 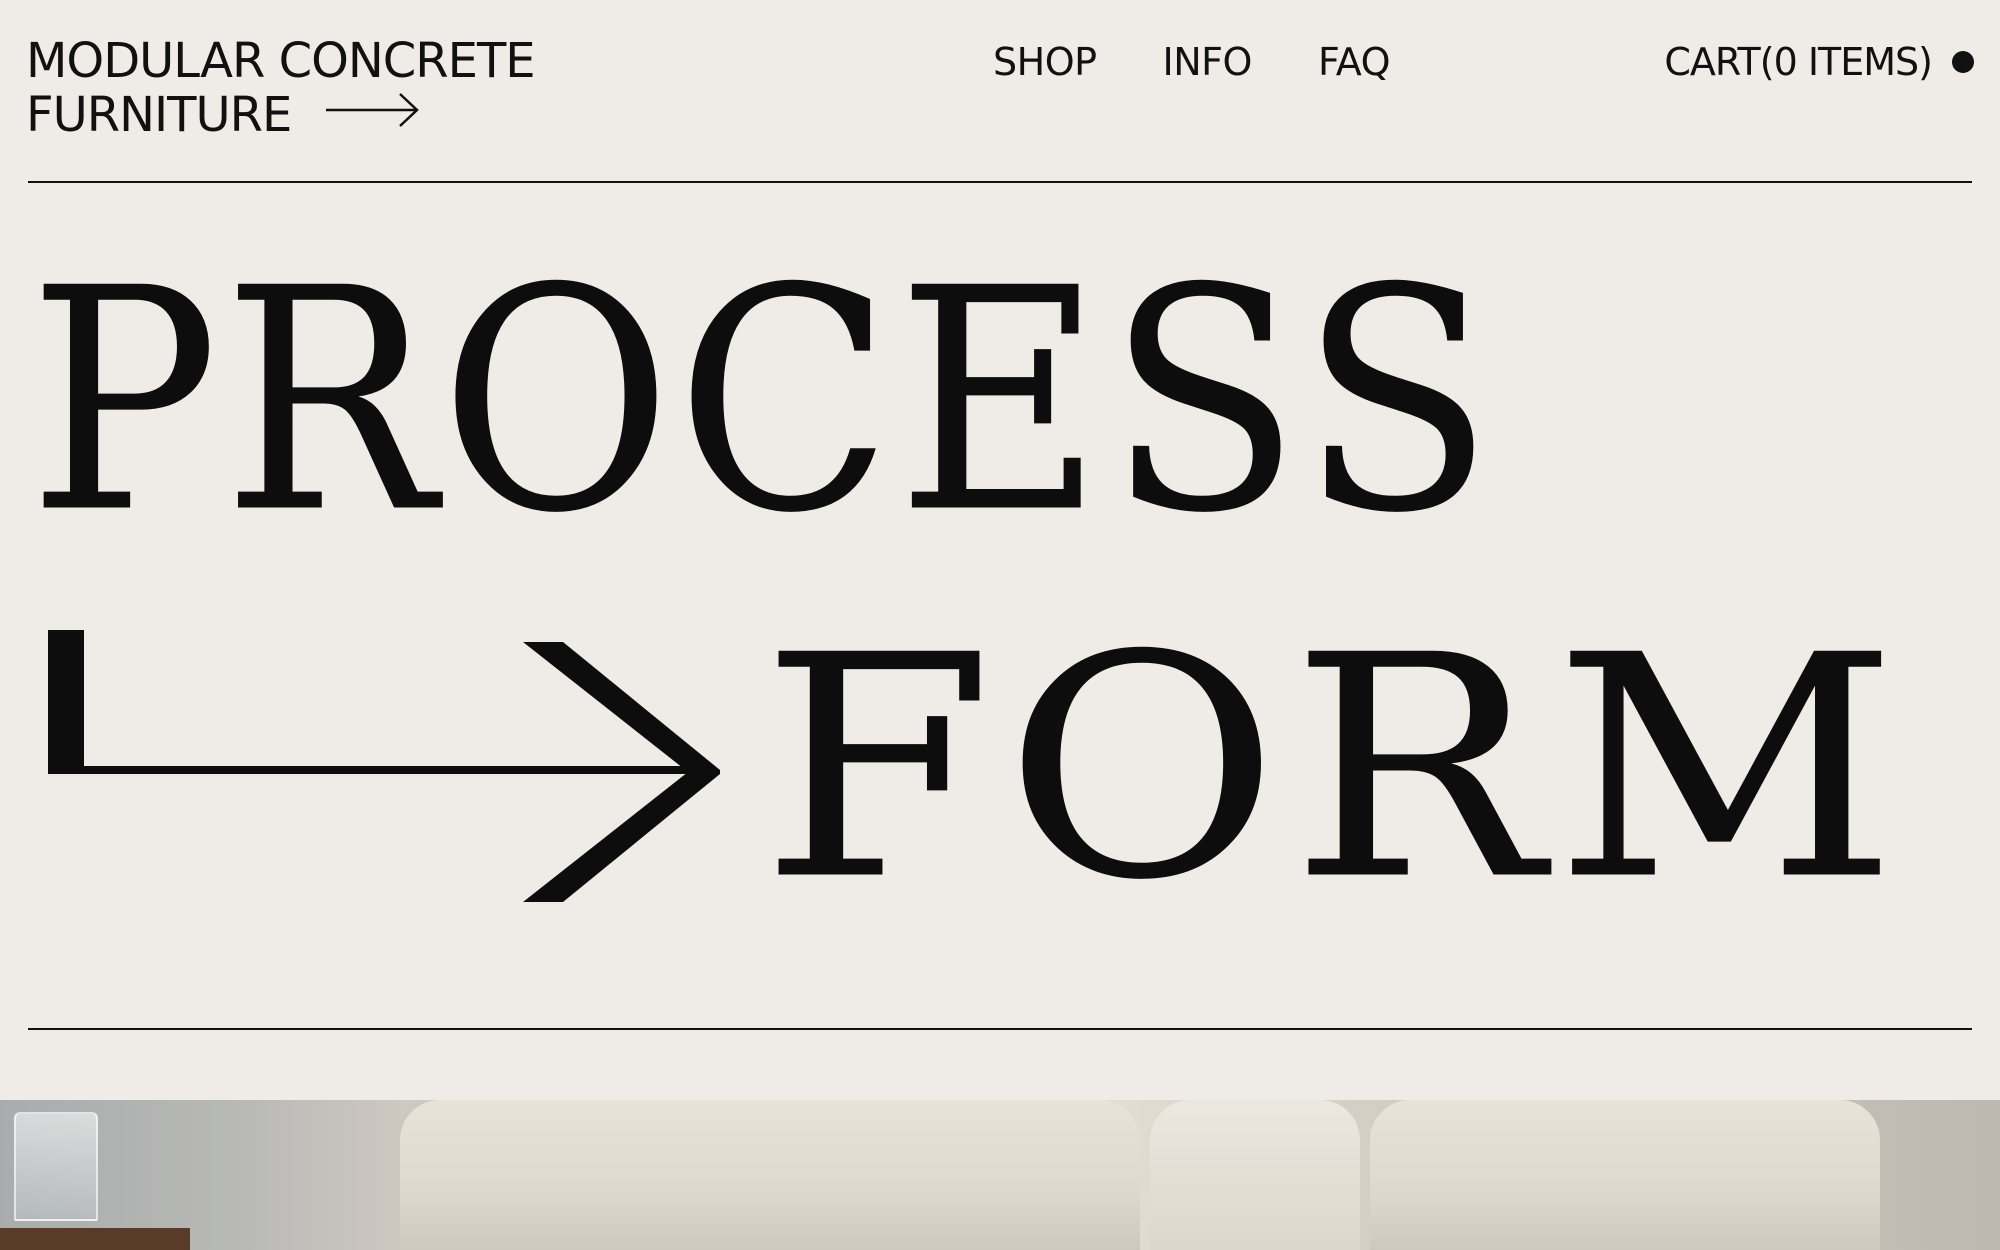 What do you see at coordinates (1208, 62) in the screenshot?
I see `nav-info: INFO` at bounding box center [1208, 62].